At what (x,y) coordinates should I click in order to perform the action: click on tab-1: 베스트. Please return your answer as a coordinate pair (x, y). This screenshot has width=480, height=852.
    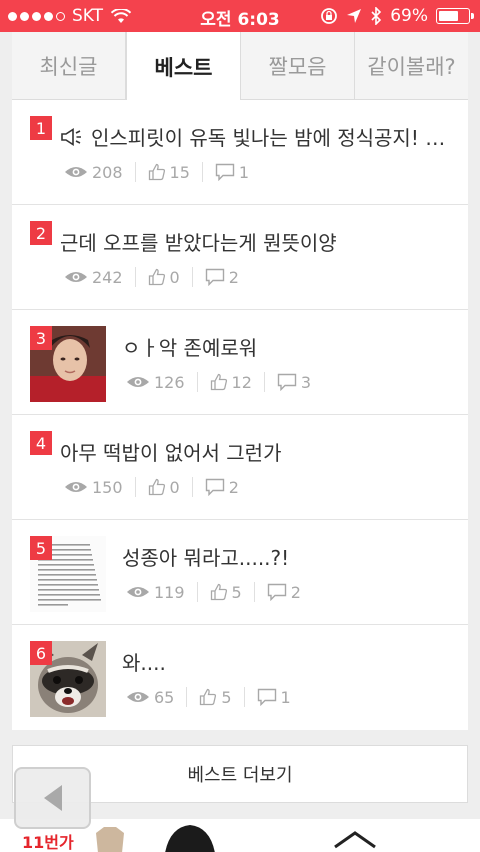
    Looking at the image, I should click on (183, 66).